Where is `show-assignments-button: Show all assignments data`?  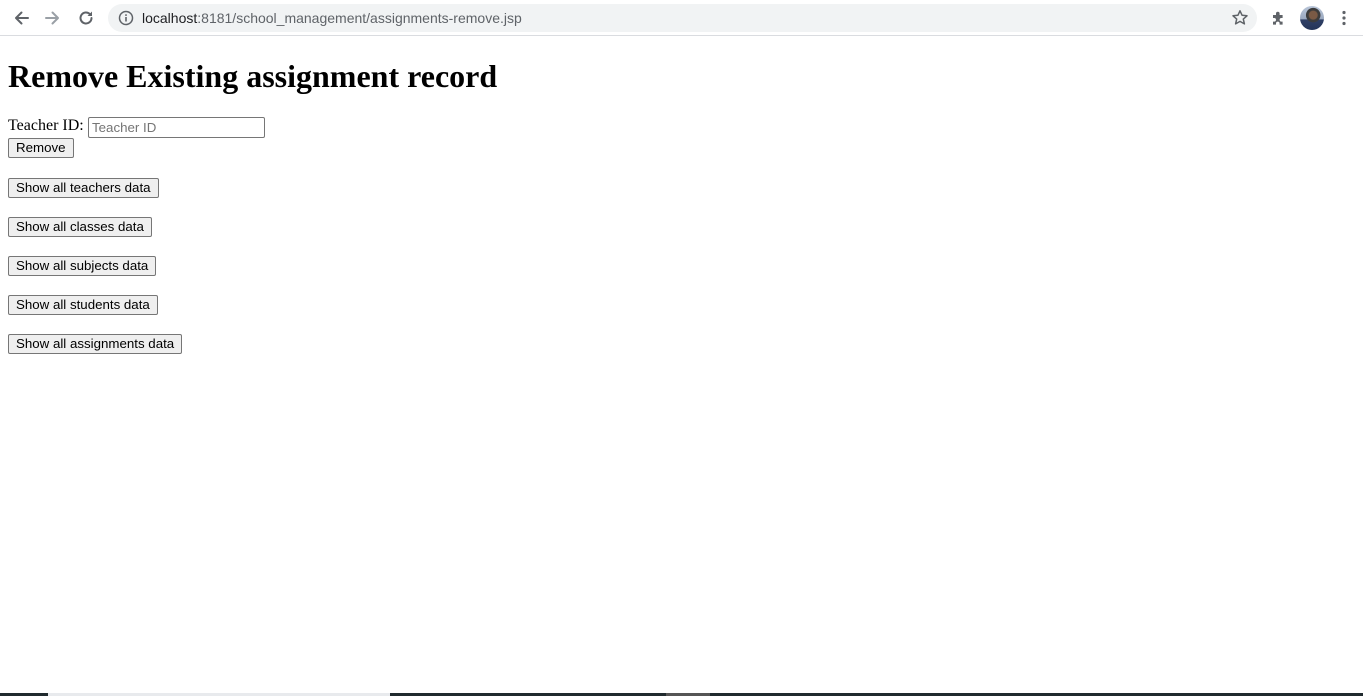
show-assignments-button: Show all assignments data is located at coordinates (95, 344).